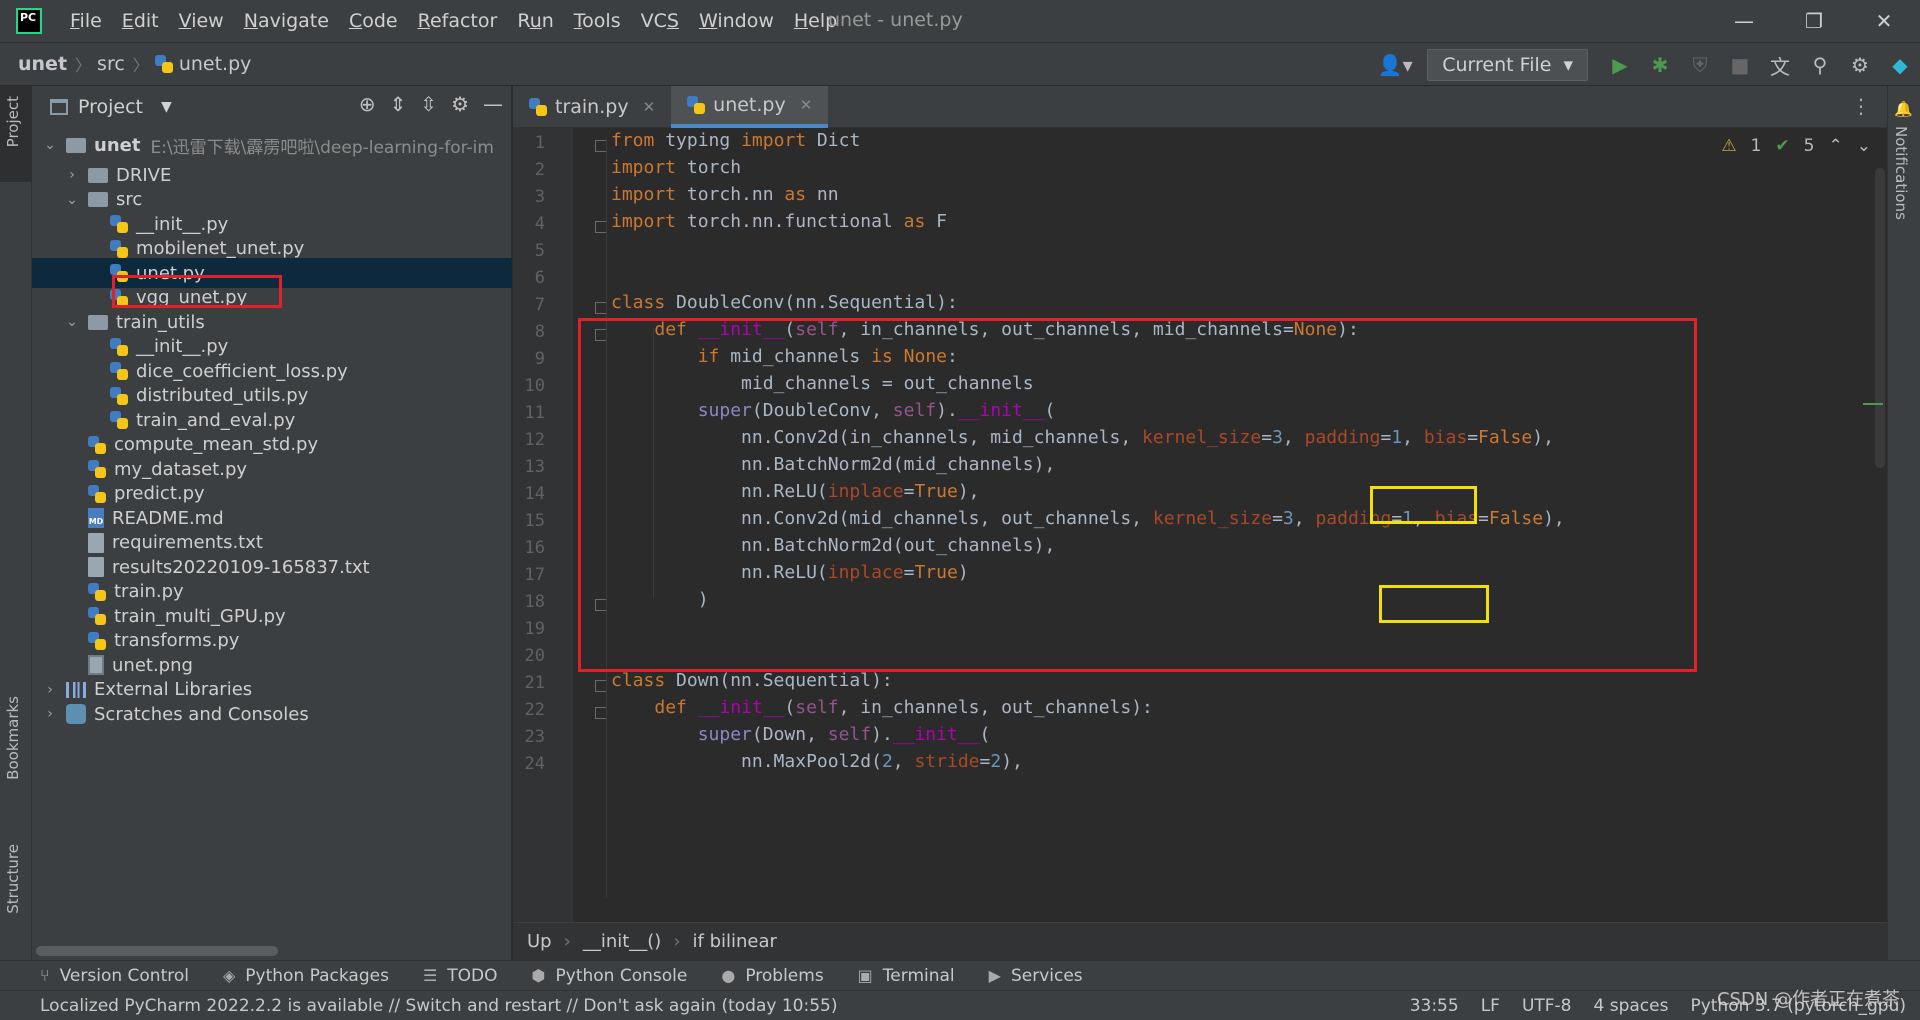  I want to click on menu-item-0: File, so click(86, 21).